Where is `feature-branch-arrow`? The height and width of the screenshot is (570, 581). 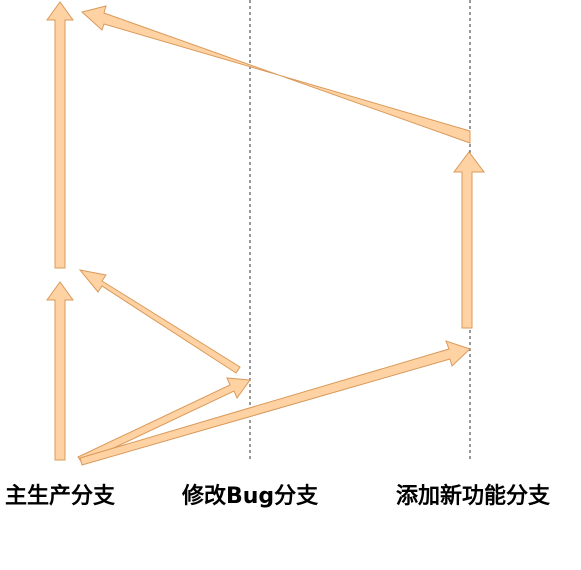 feature-branch-arrow is located at coordinates (469, 240).